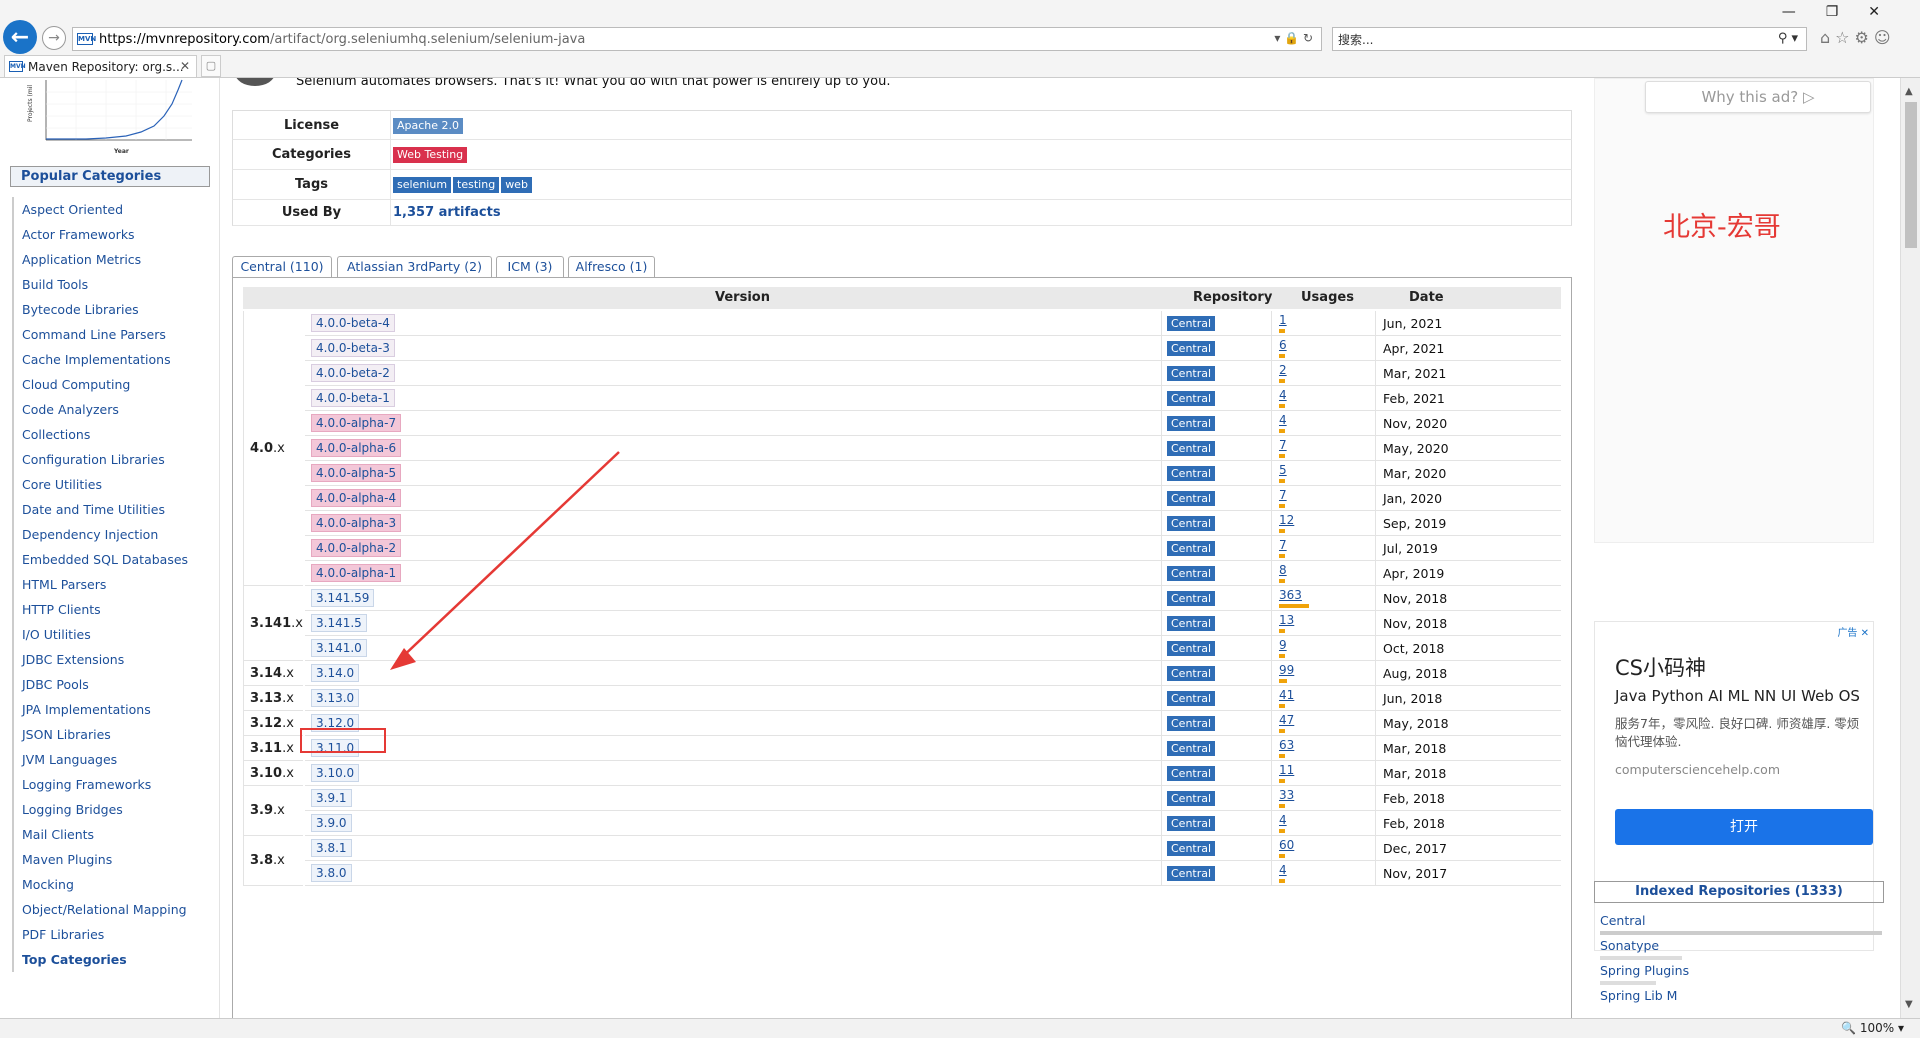 This screenshot has width=1920, height=1038. What do you see at coordinates (61, 609) in the screenshot?
I see `sidebar-category-link: HTTP Clients` at bounding box center [61, 609].